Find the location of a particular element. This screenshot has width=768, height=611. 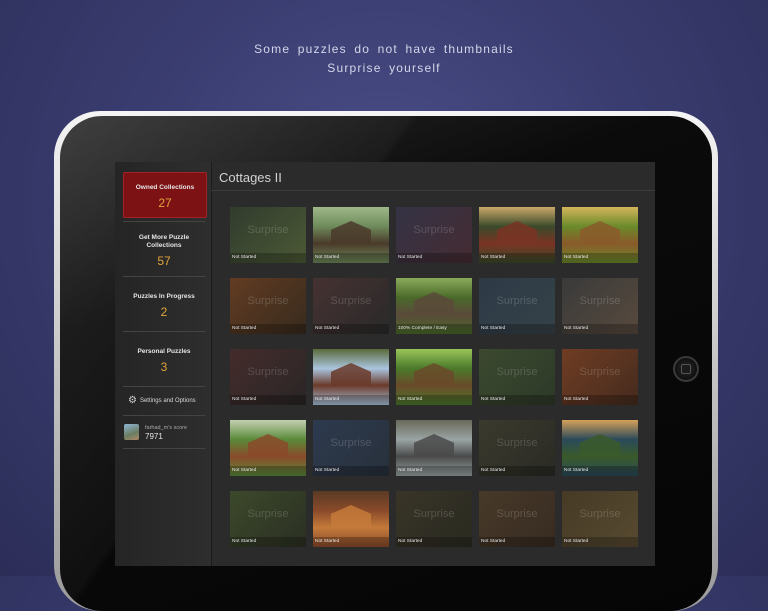

sidebar-item-count: 3 is located at coordinates (164, 367).